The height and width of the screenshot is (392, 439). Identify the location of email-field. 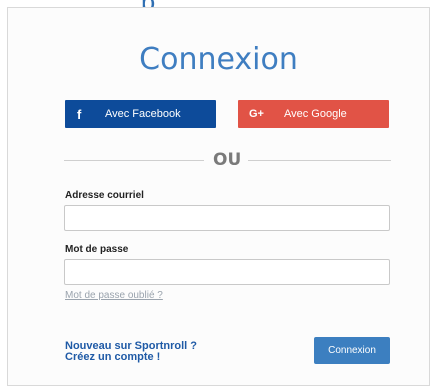
(227, 218).